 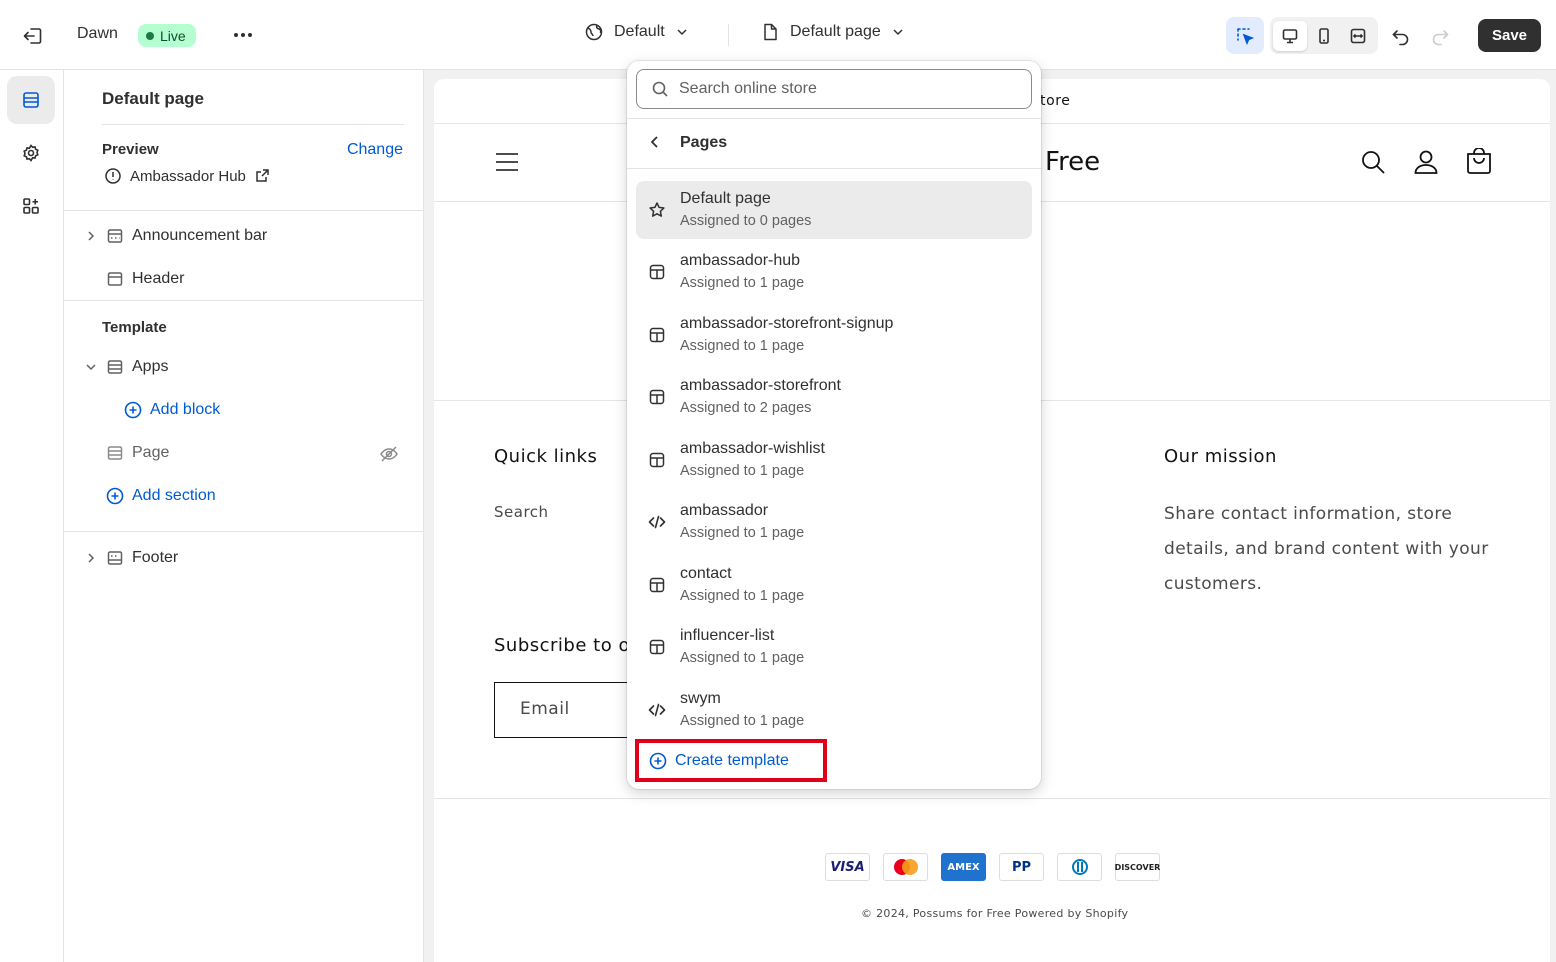 I want to click on section-page: Page, so click(x=137, y=453).